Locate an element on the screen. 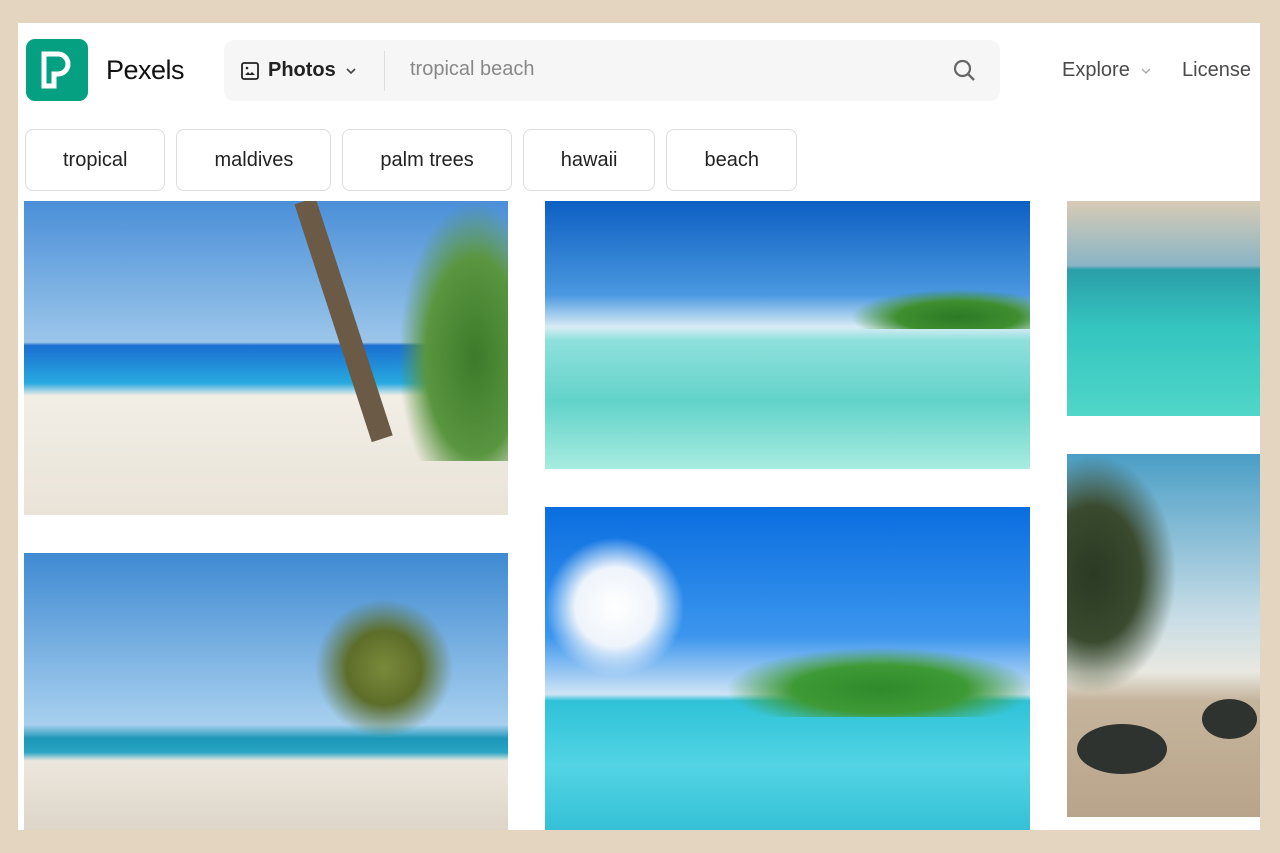 This screenshot has height=853, width=1280. divider is located at coordinates (384, 71).